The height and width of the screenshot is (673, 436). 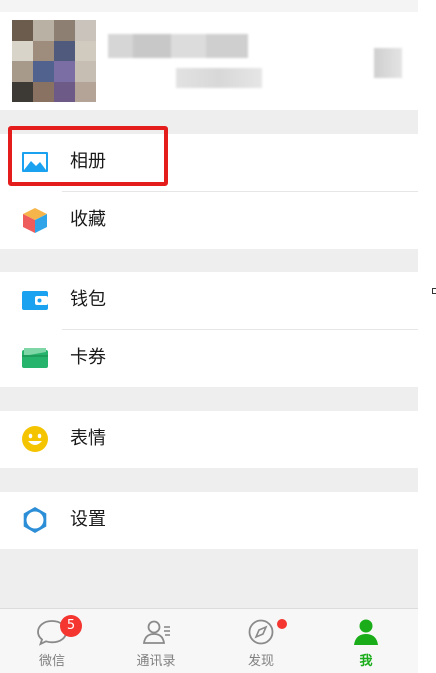 I want to click on discover-compass-icon, so click(x=261, y=632).